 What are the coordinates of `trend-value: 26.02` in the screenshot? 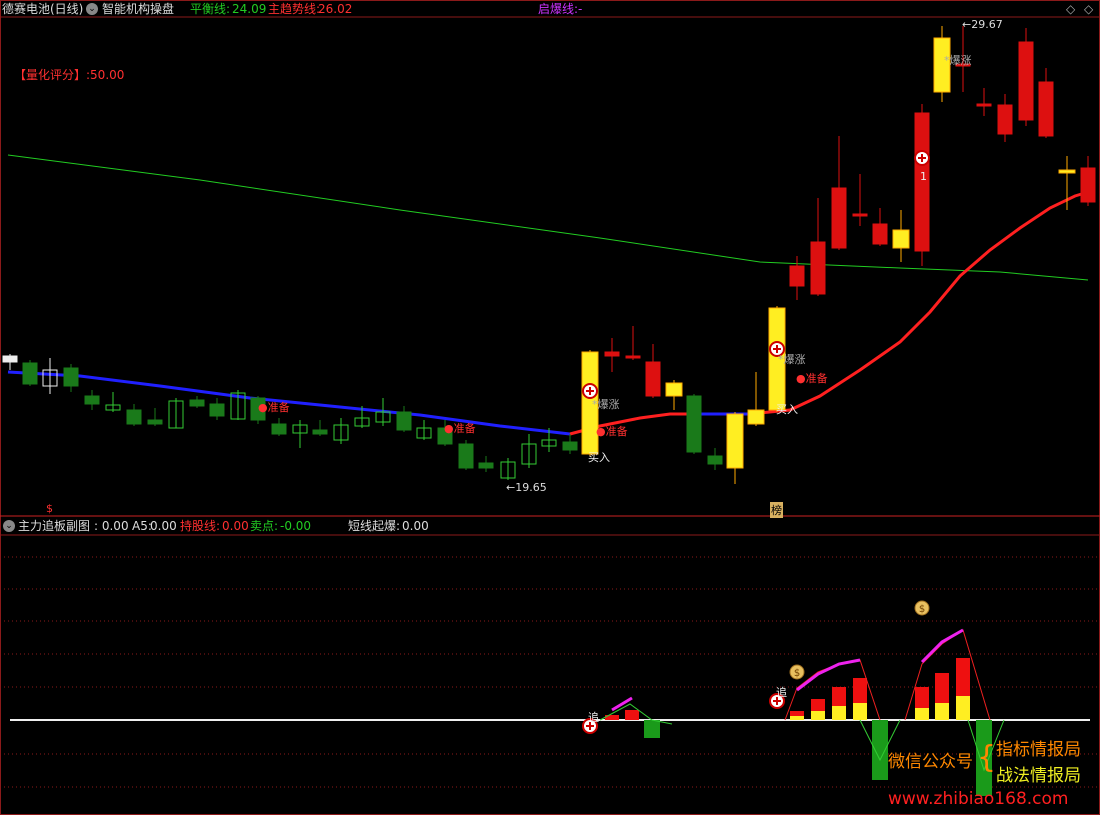 It's located at (335, 9).